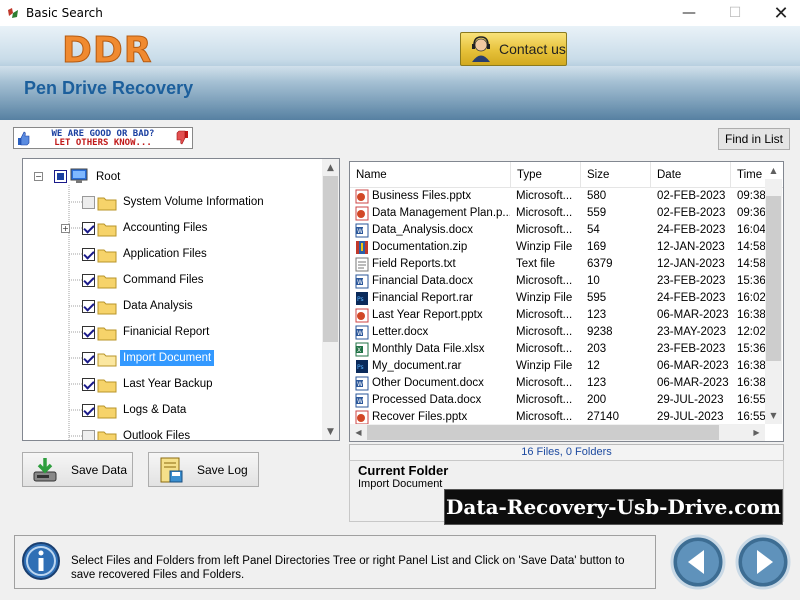 The width and height of the screenshot is (800, 600). What do you see at coordinates (362, 213) in the screenshot?
I see `pptx-file-icon` at bounding box center [362, 213].